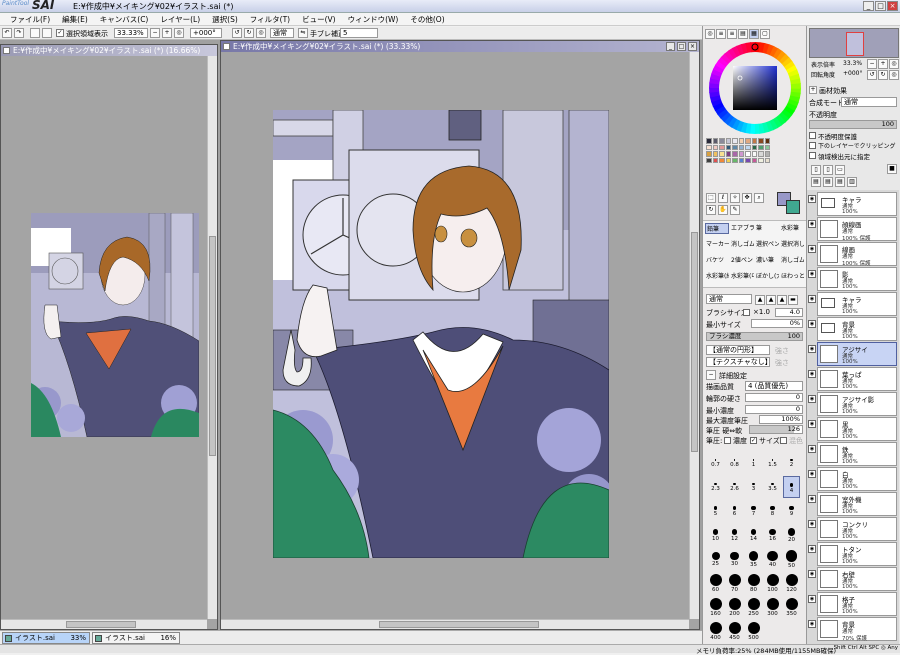 This screenshot has height=655, width=900. I want to click on brush-size-lock-checkbox, so click(746, 312).